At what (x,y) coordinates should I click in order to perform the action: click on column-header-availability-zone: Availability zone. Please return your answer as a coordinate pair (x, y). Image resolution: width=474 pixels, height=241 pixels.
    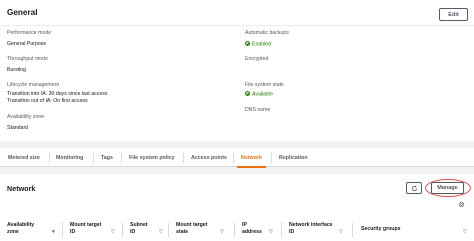
    Looking at the image, I should click on (20, 228).